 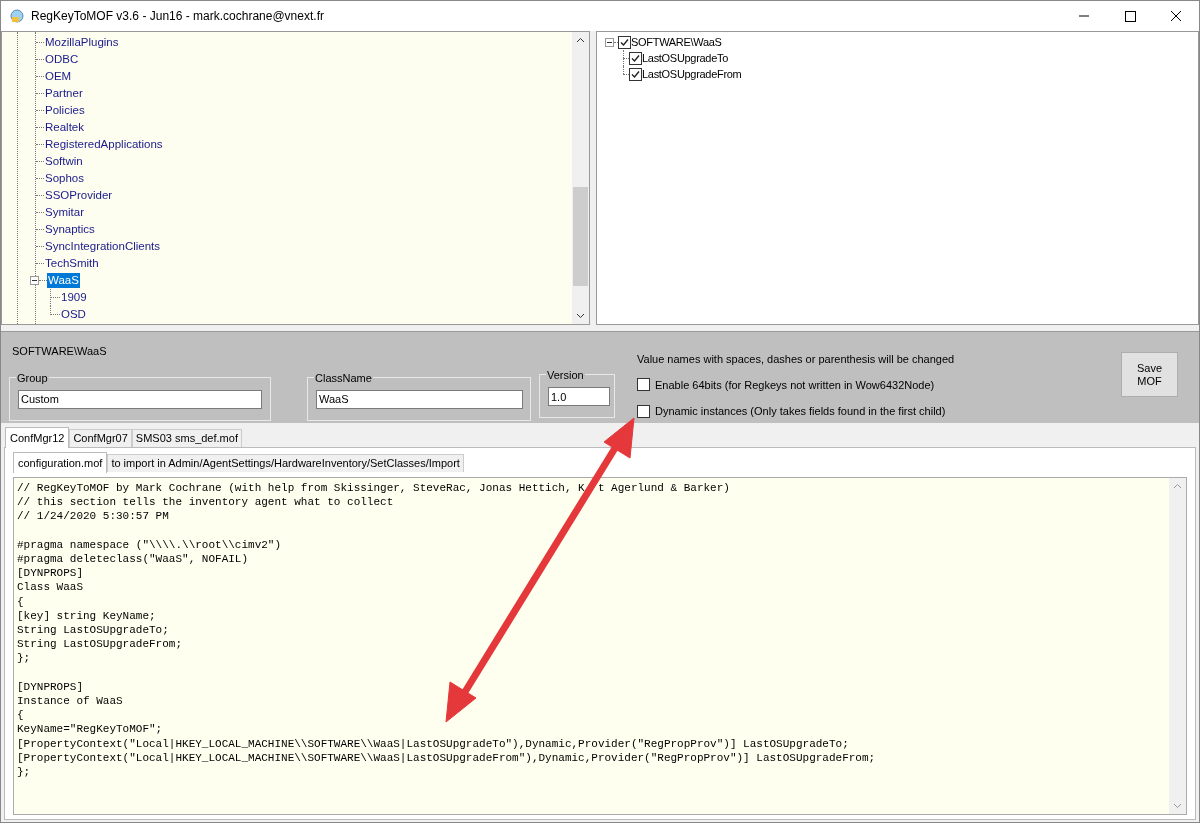 I want to click on tree-item: RegisteredApplications, so click(x=104, y=144).